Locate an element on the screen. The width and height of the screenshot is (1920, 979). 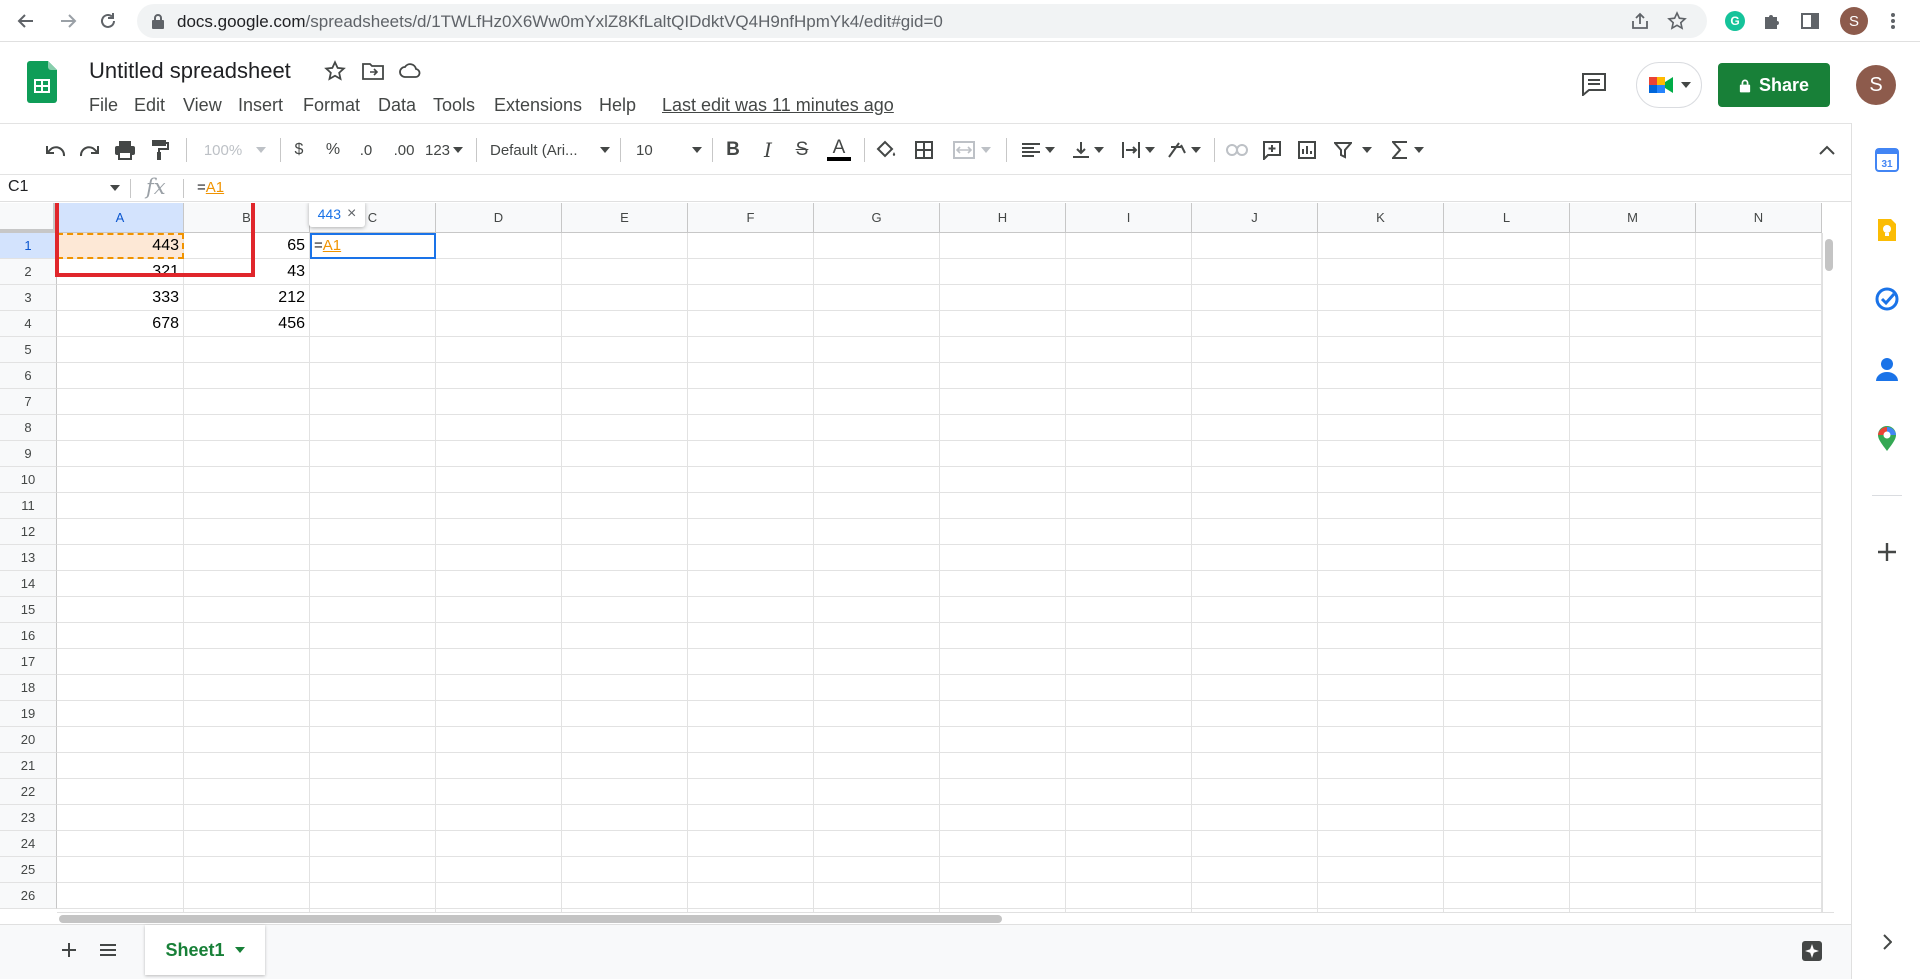
grammarly-extension: G is located at coordinates (1735, 21).